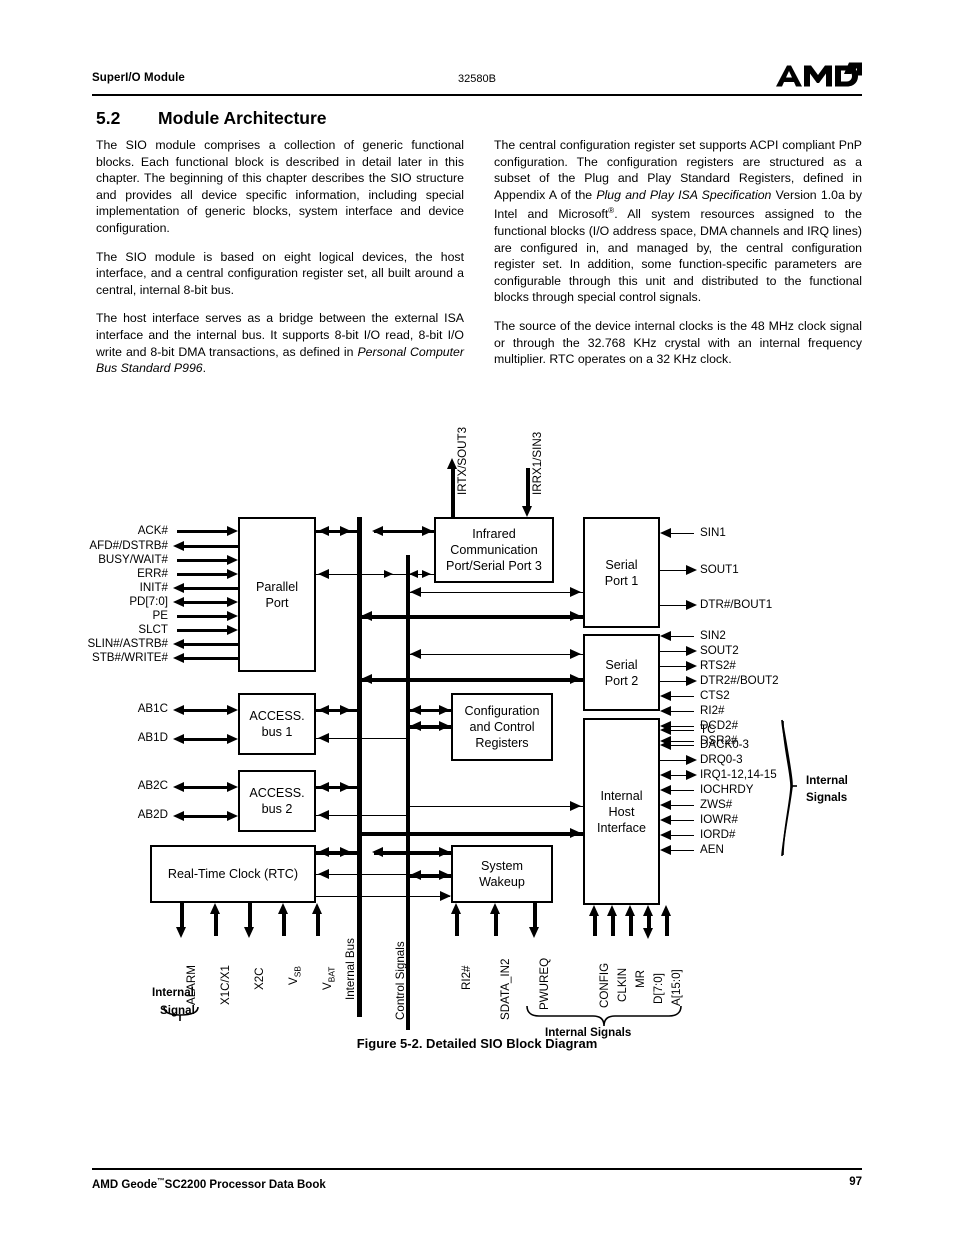 The height and width of the screenshot is (1235, 954). I want to click on block-real-time-clock: Real-Time Clock (RTC), so click(233, 874).